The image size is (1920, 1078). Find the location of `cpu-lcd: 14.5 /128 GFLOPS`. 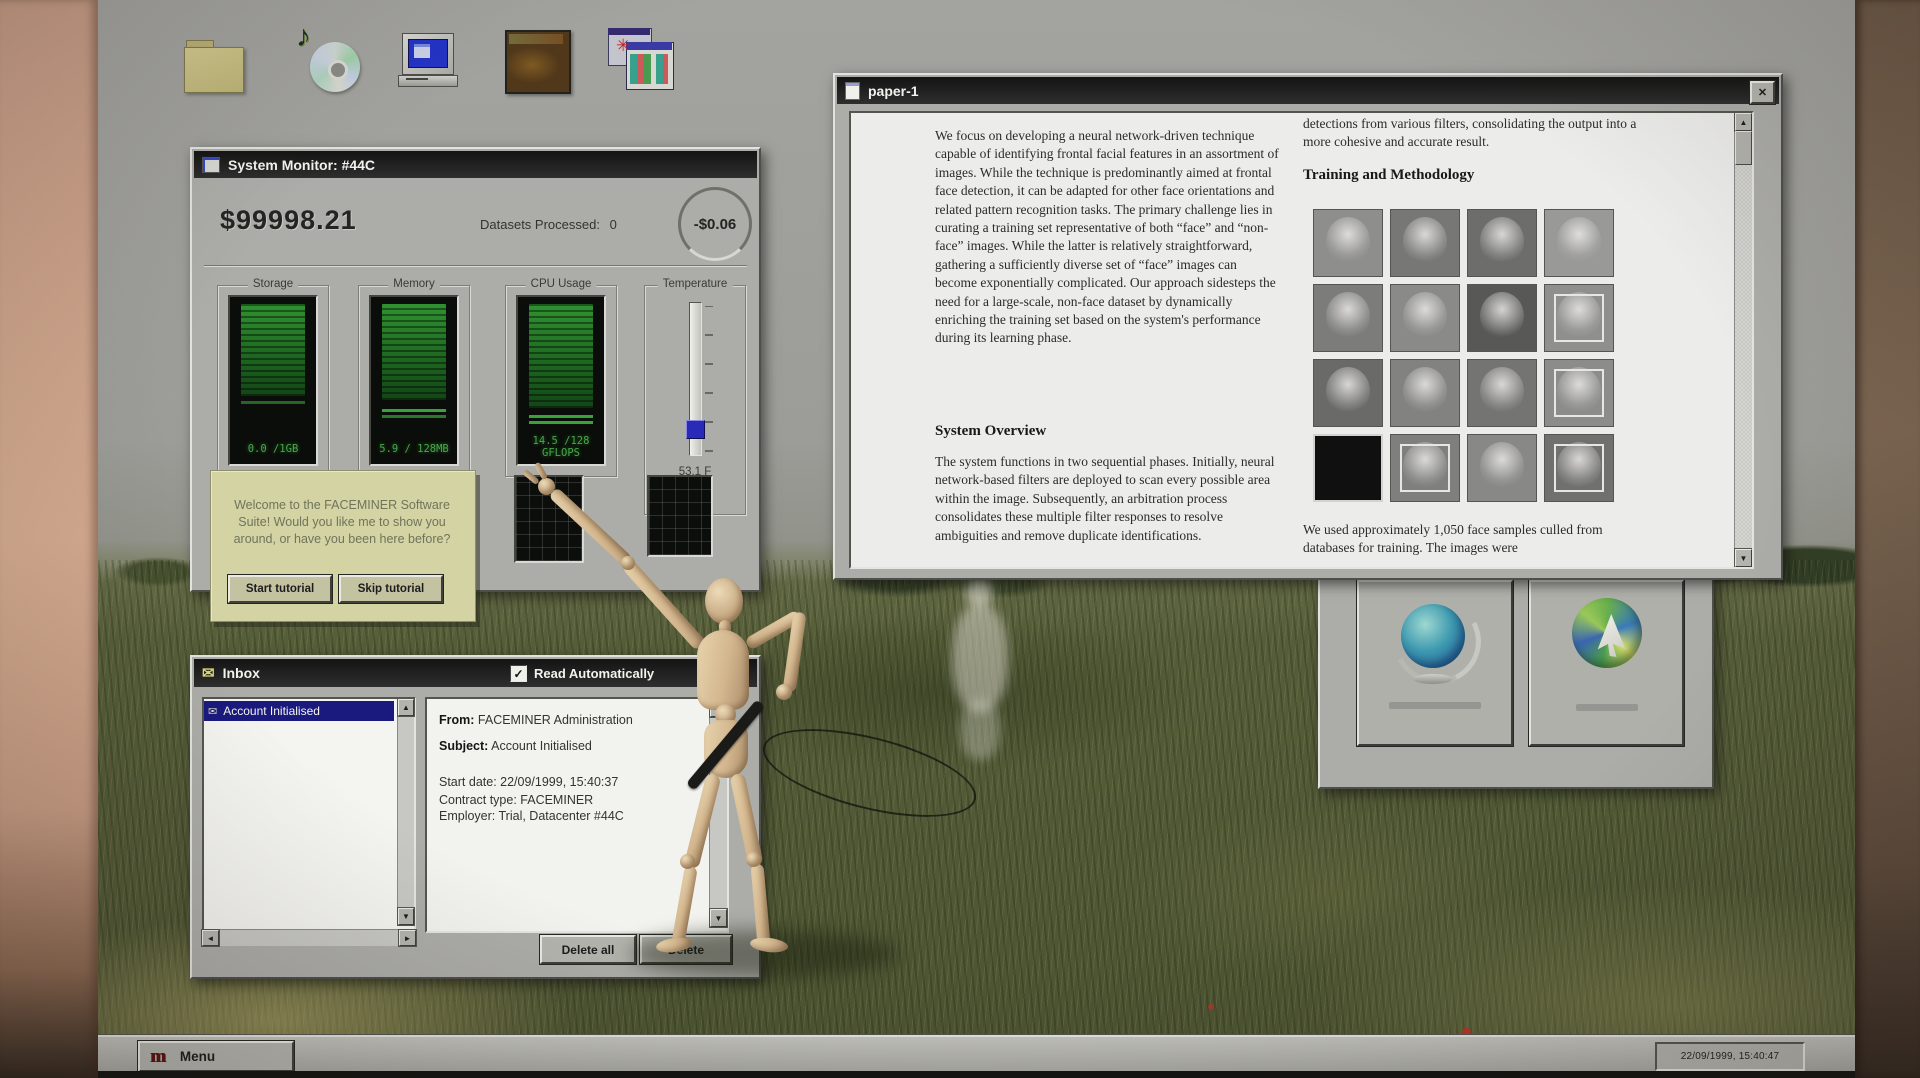

cpu-lcd: 14.5 /128 GFLOPS is located at coordinates (561, 380).